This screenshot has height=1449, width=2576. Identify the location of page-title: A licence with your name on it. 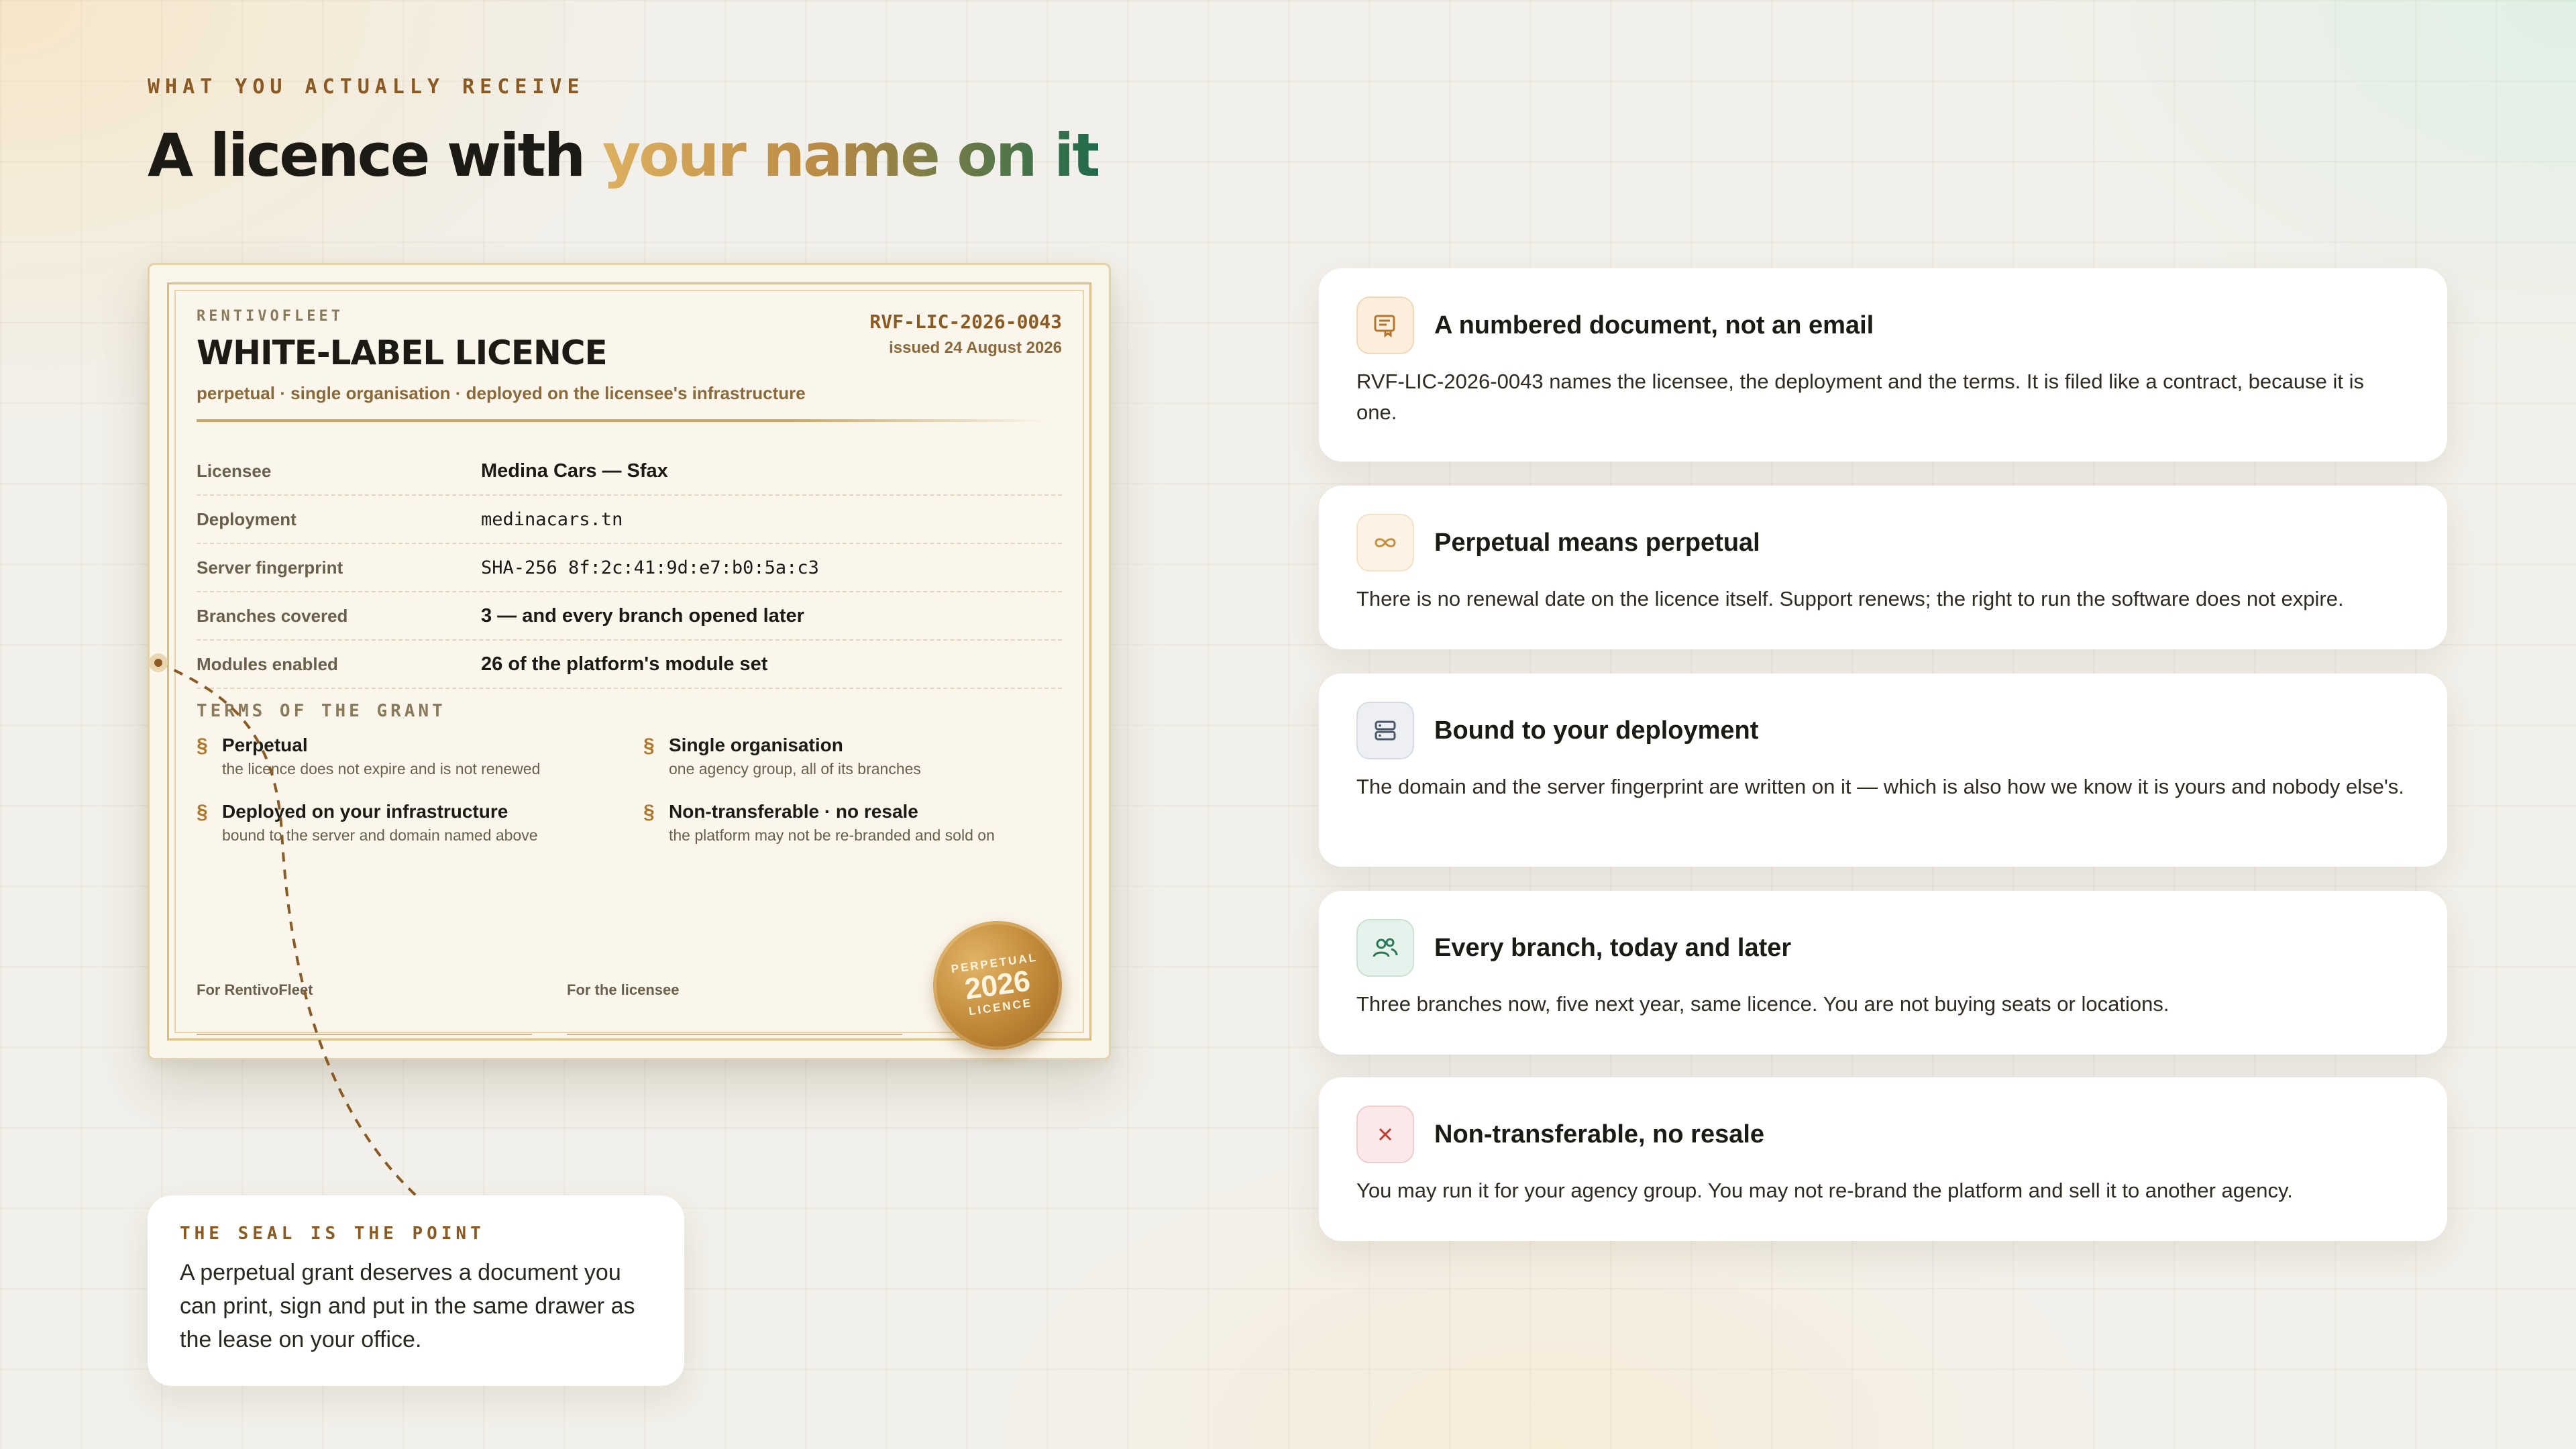
(624, 155).